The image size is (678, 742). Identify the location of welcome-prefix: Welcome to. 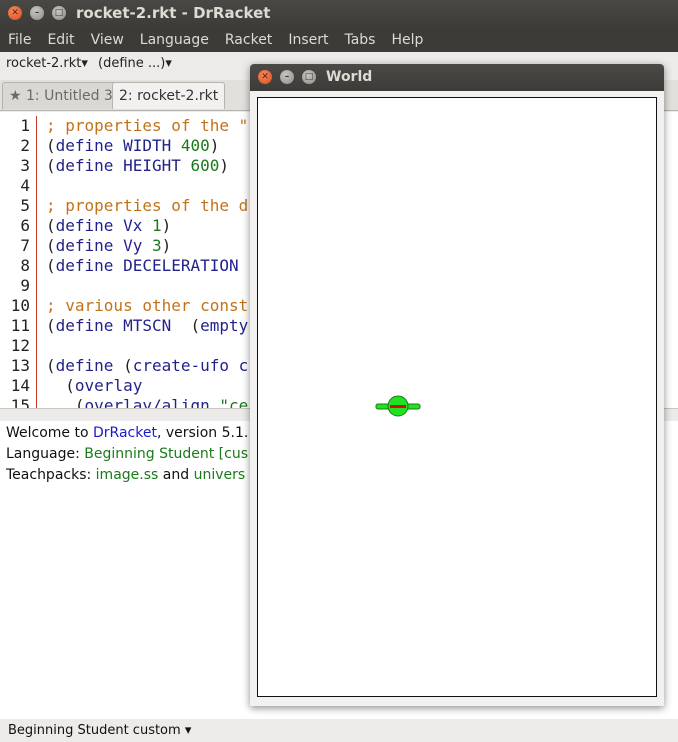
(49, 433).